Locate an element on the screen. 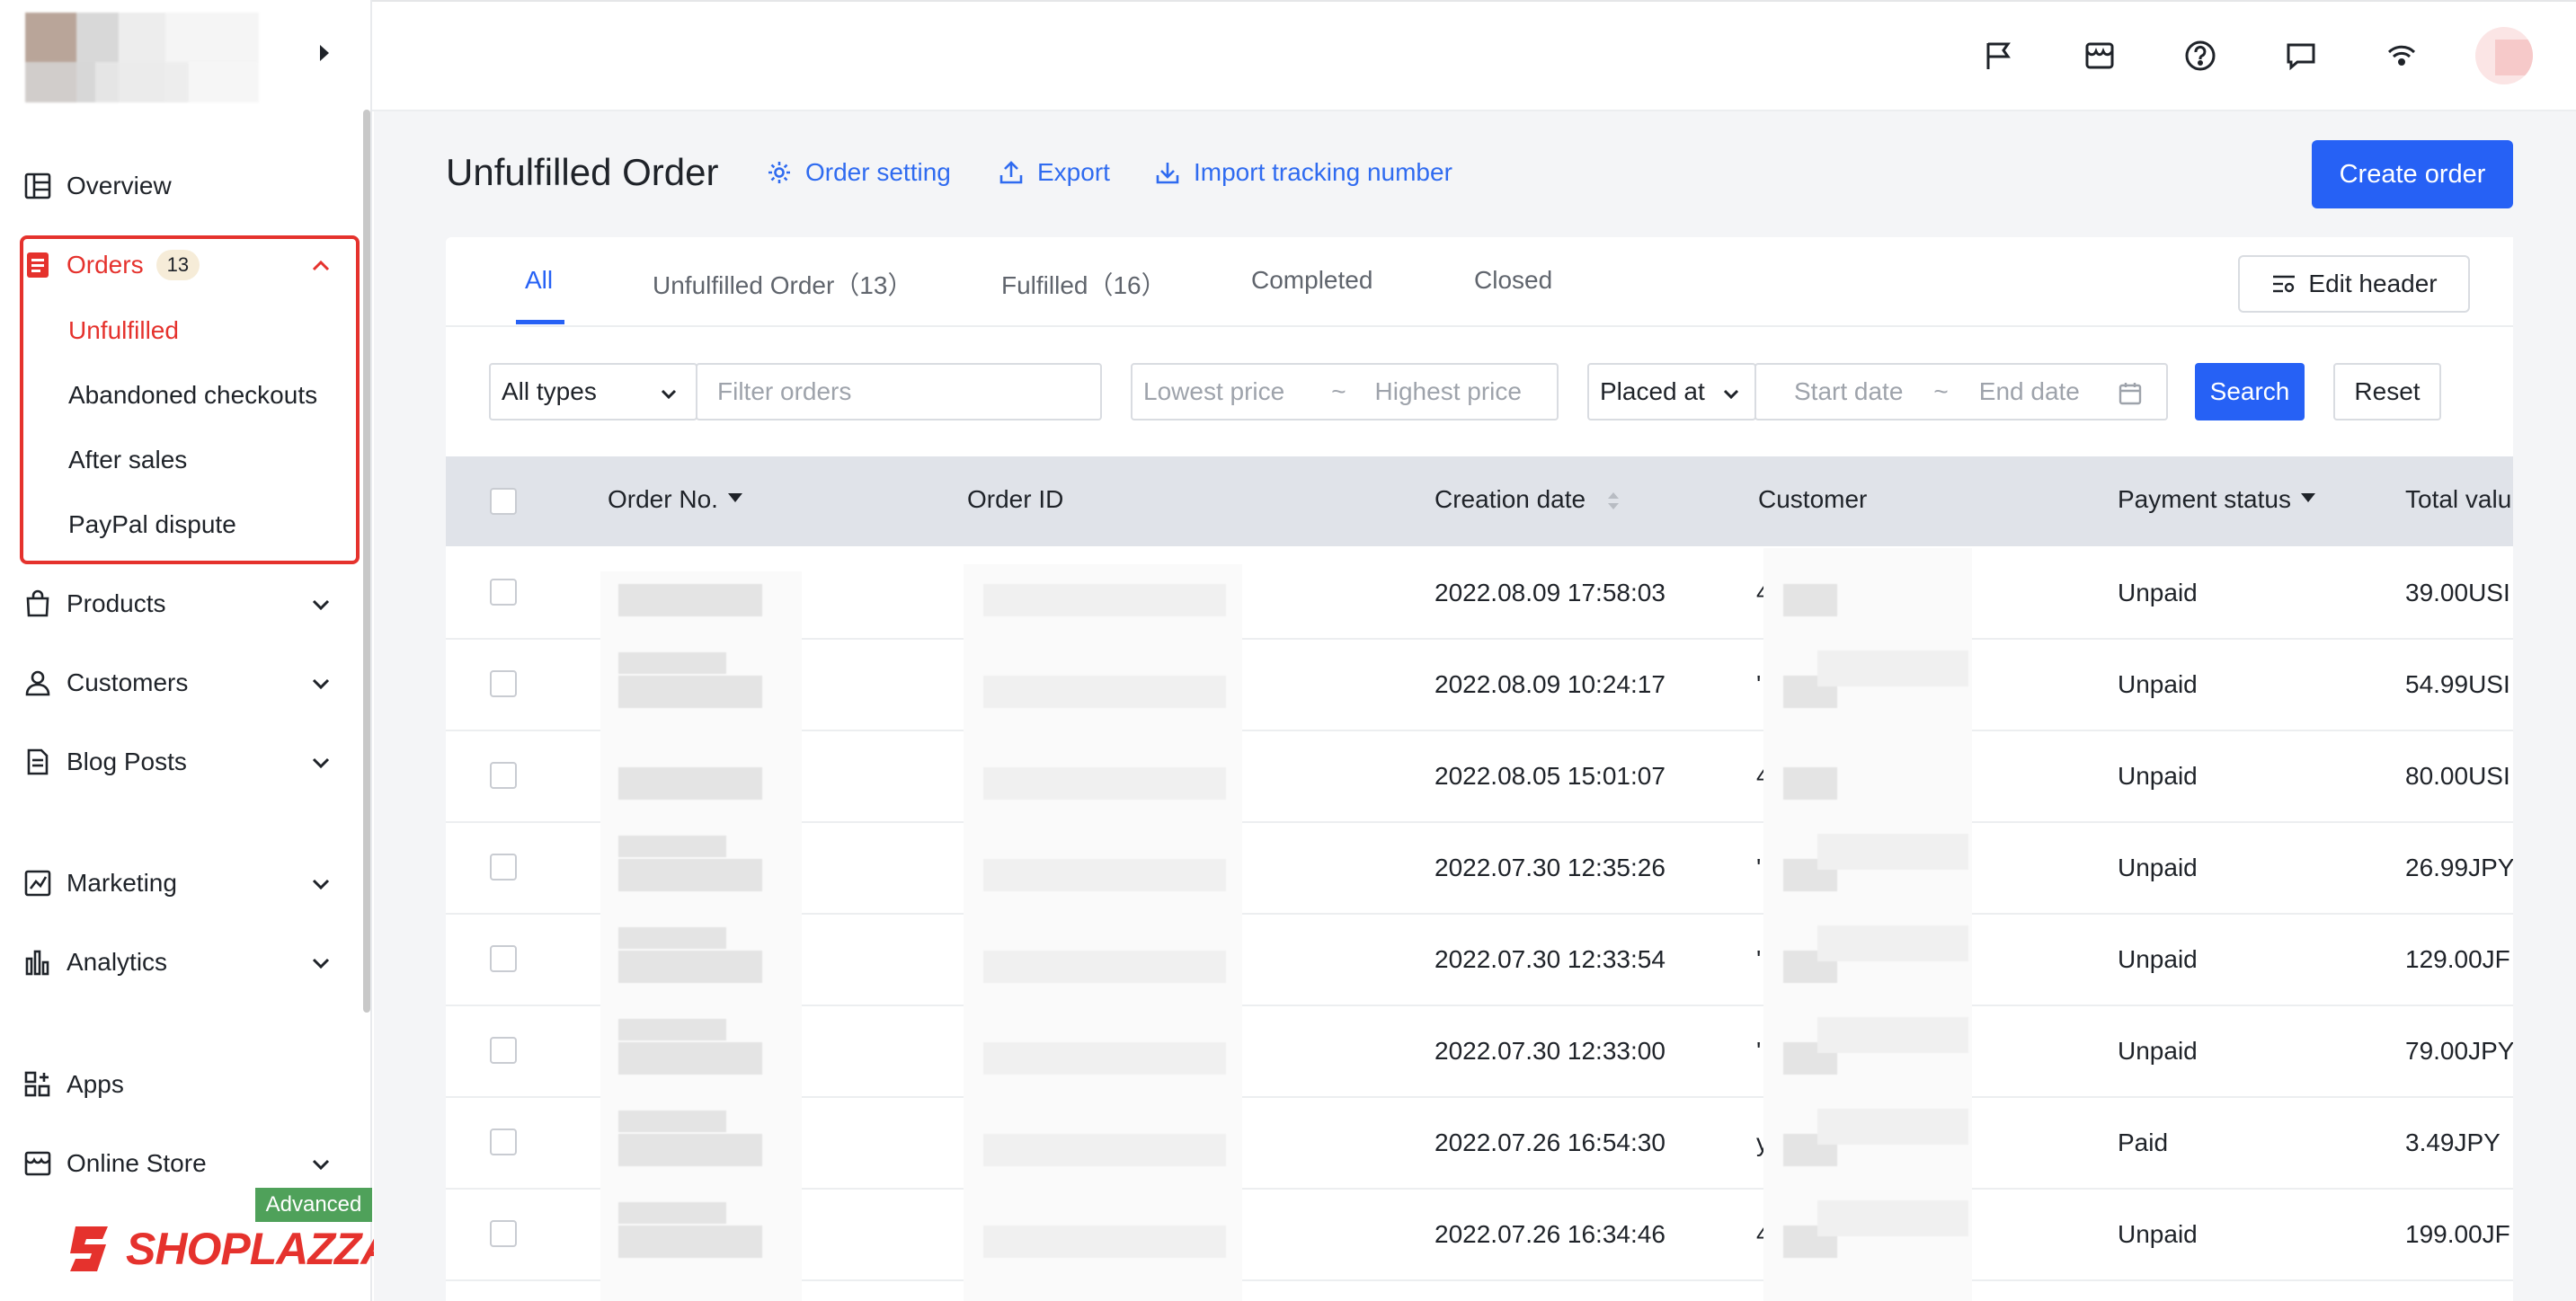 This screenshot has height=1301, width=2576. order-type-value: All types is located at coordinates (549, 391).